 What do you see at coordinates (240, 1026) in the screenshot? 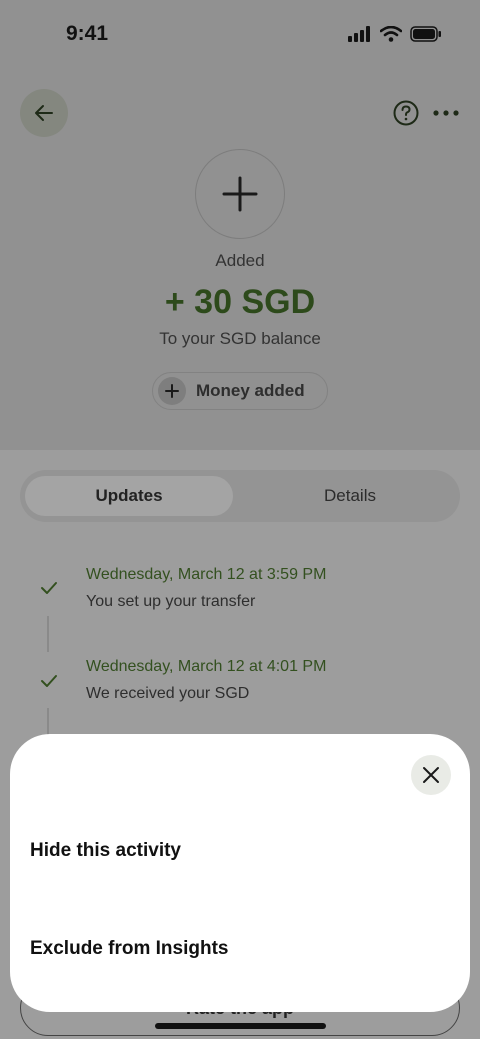
I see `home-indicator` at bounding box center [240, 1026].